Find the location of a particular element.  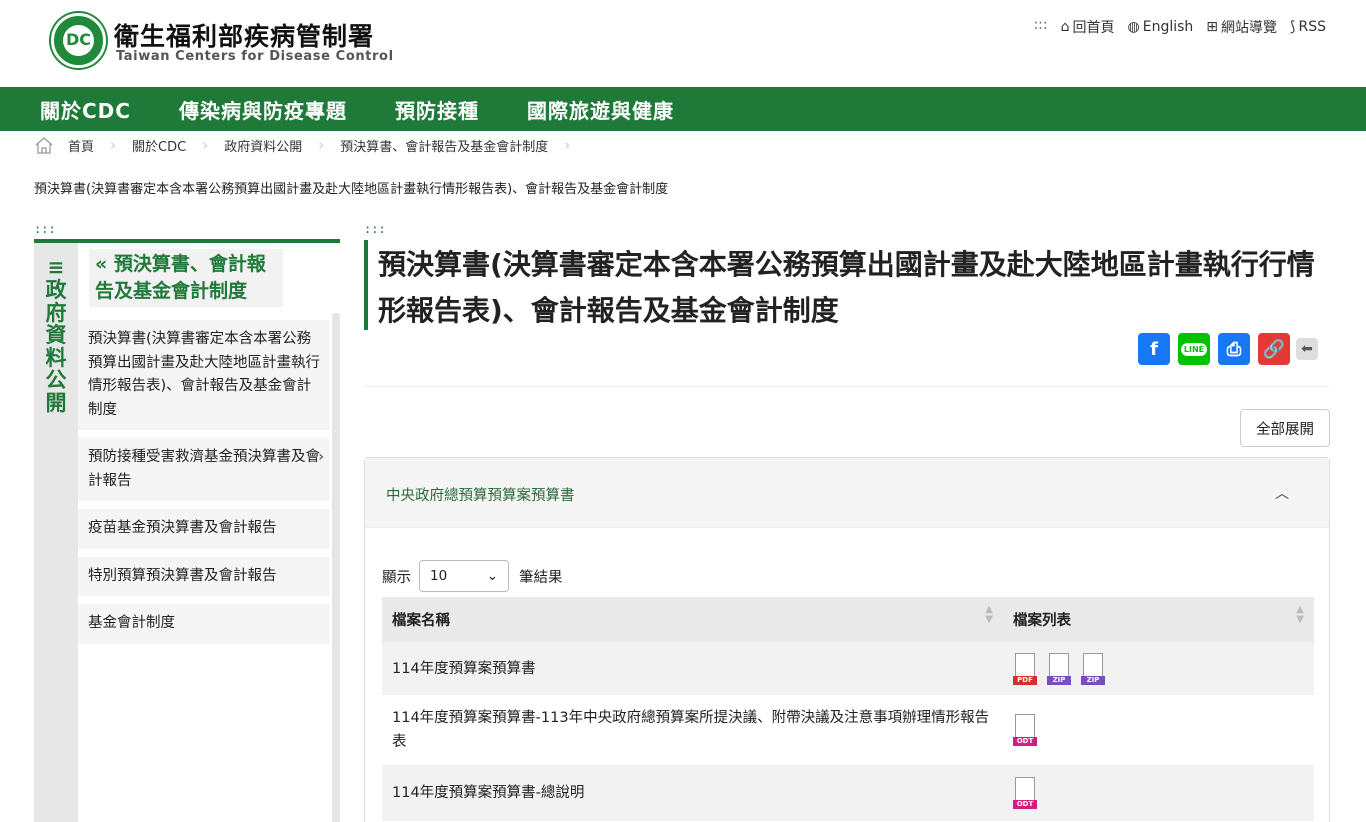

copy-link-button: 🔗 is located at coordinates (1274, 349).